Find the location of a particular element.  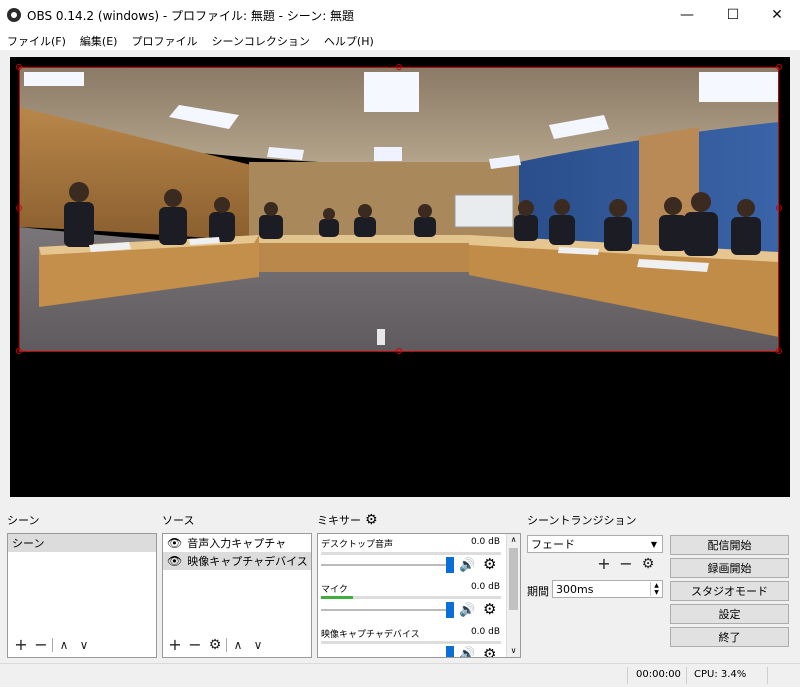

mixer-header: ミキサー ⚙ is located at coordinates (347, 520).